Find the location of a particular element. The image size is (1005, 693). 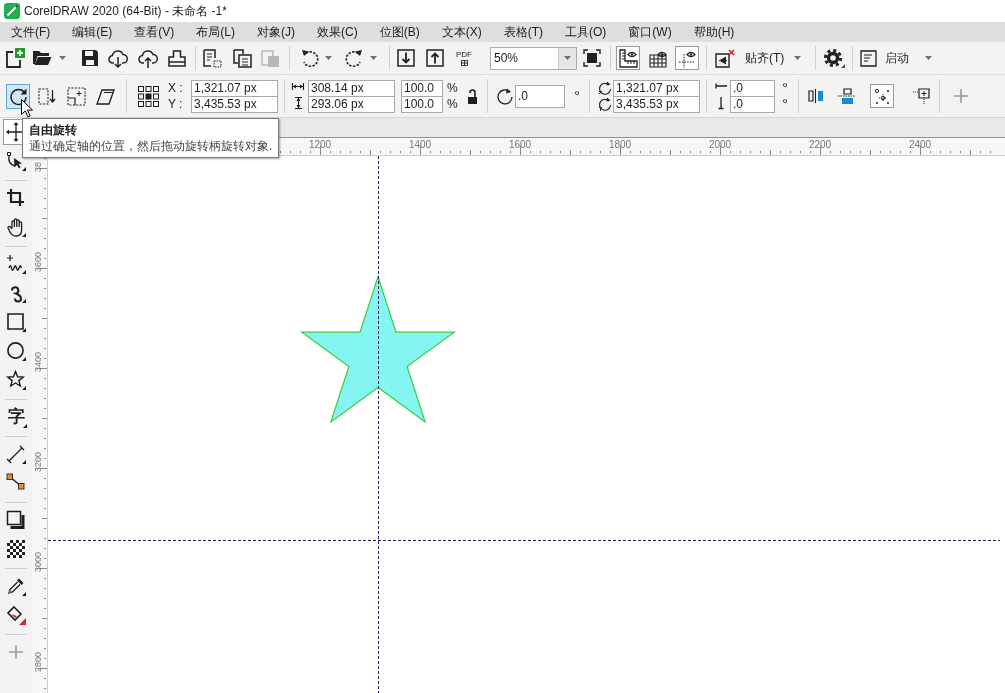

align-blocks-icon is located at coordinates (846, 96).